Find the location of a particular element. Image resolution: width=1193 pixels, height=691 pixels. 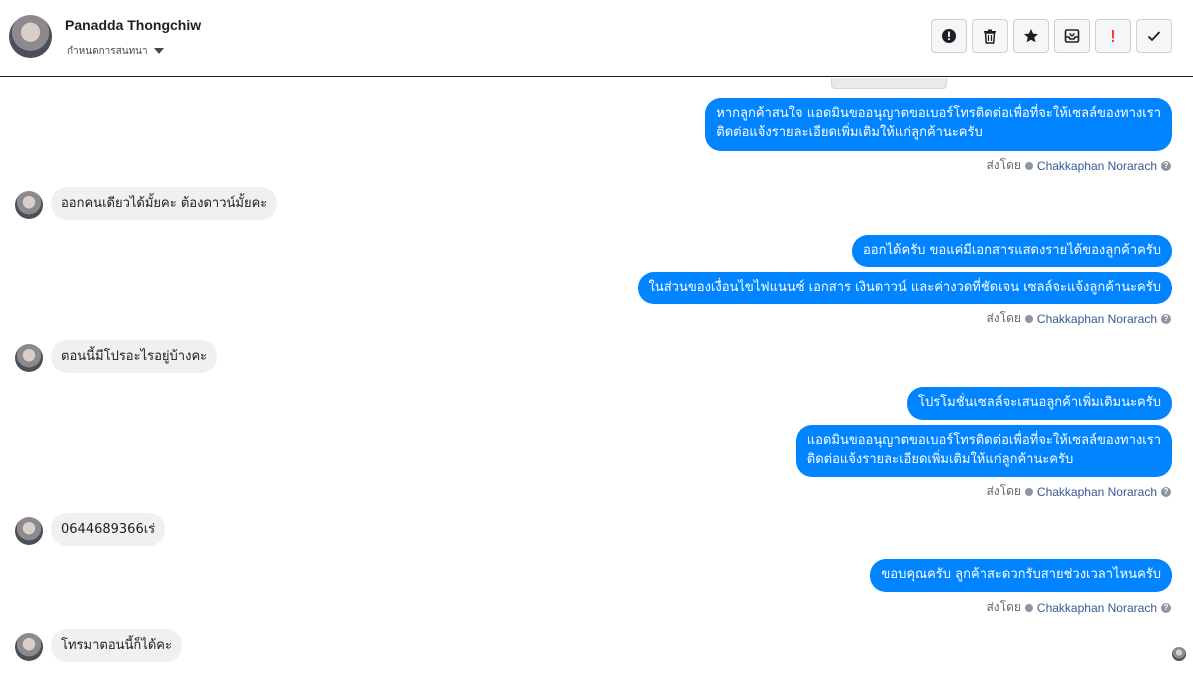

message-incoming: ตอนนี้มีโปรอะไรอยู่บ้างคะ is located at coordinates (134, 356).